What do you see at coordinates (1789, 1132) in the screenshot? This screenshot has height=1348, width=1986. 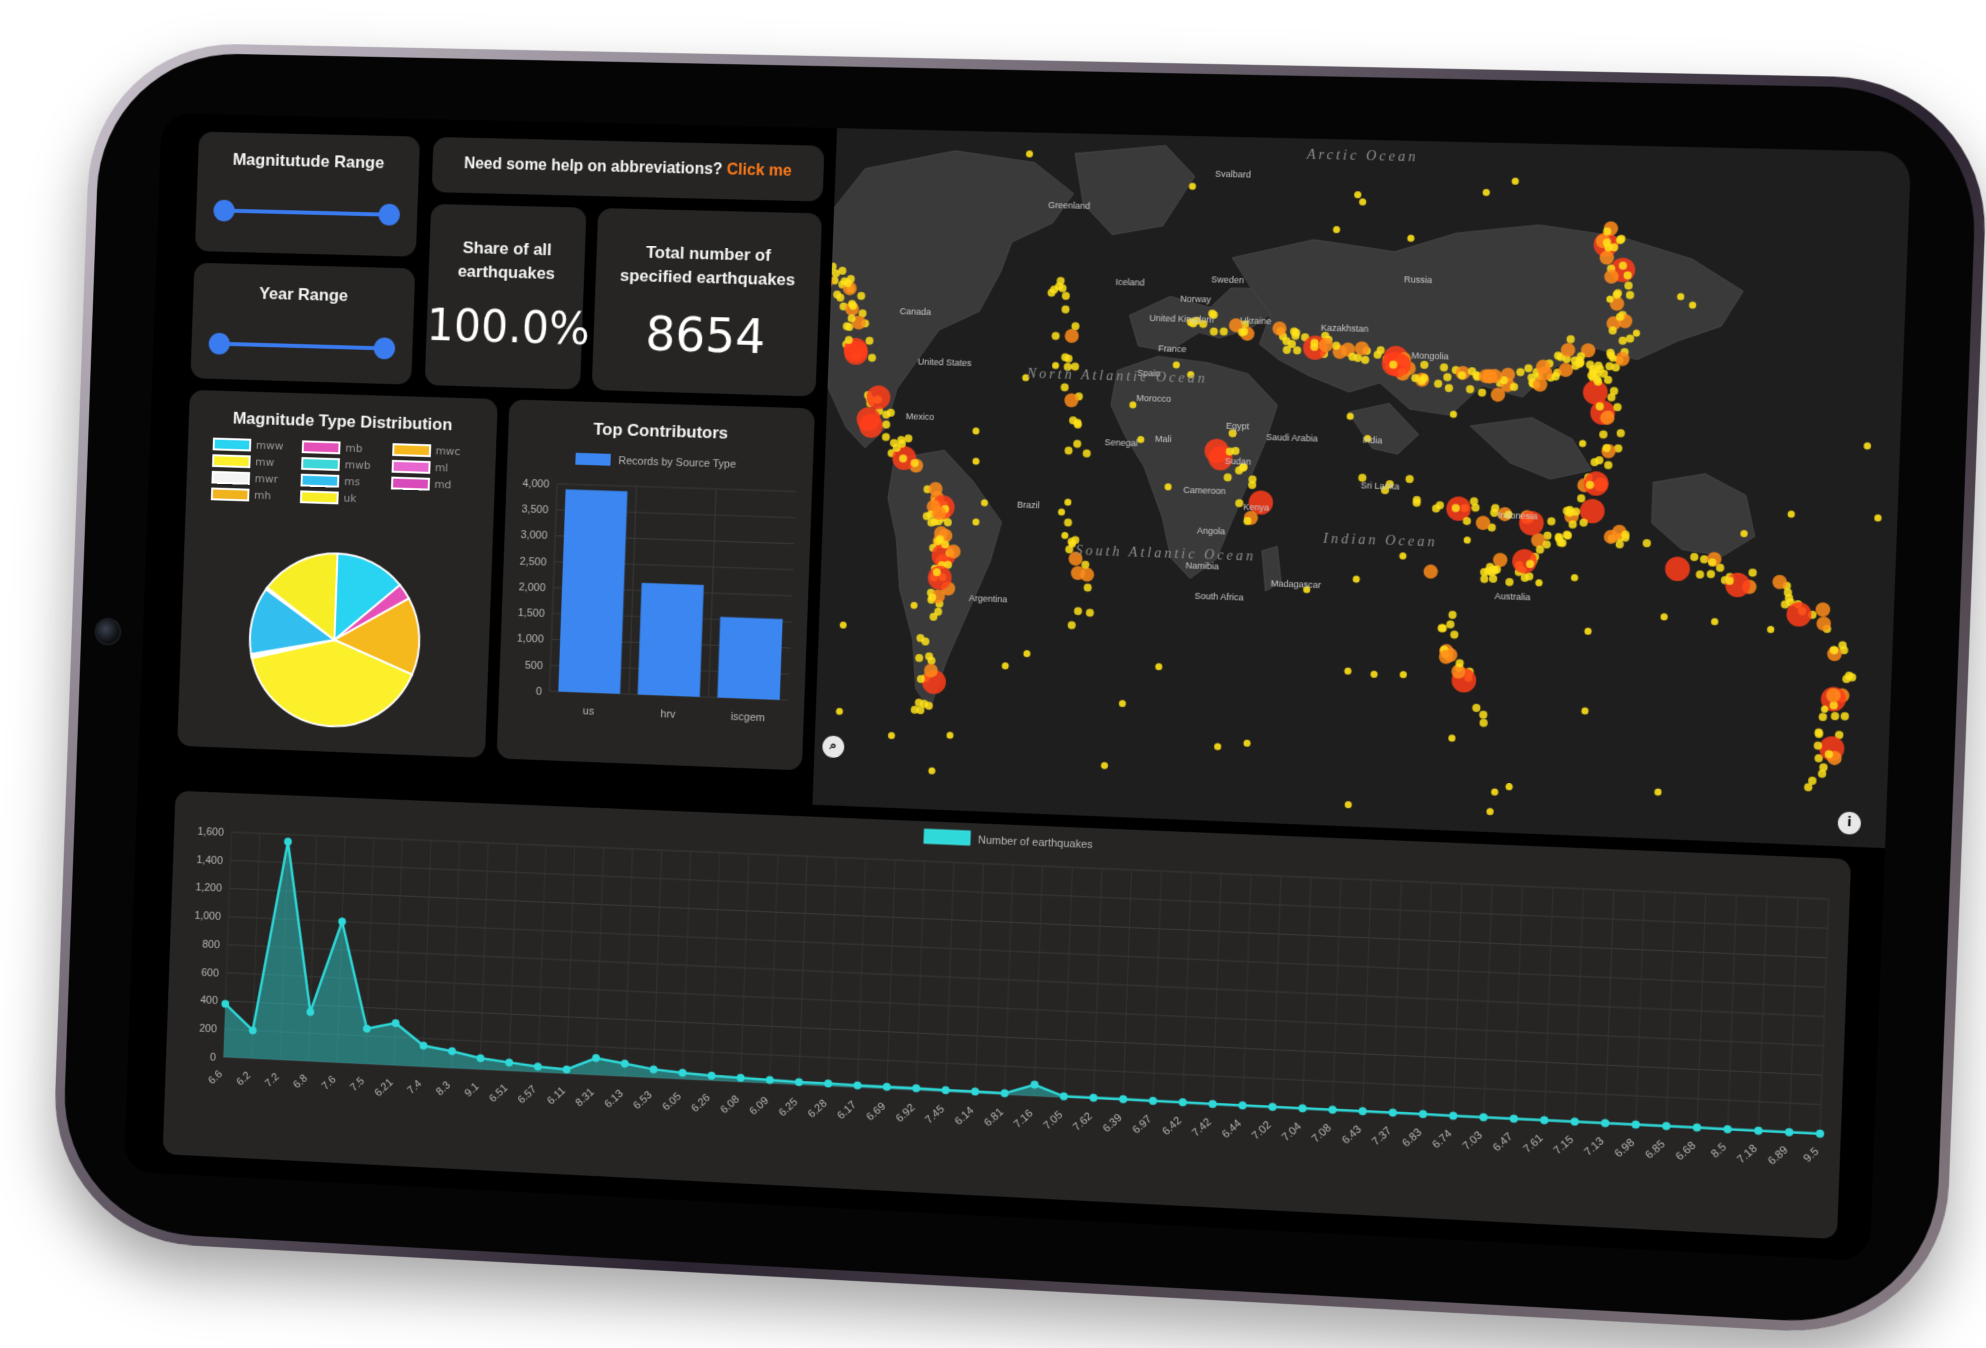 I see `area-point-6.89` at bounding box center [1789, 1132].